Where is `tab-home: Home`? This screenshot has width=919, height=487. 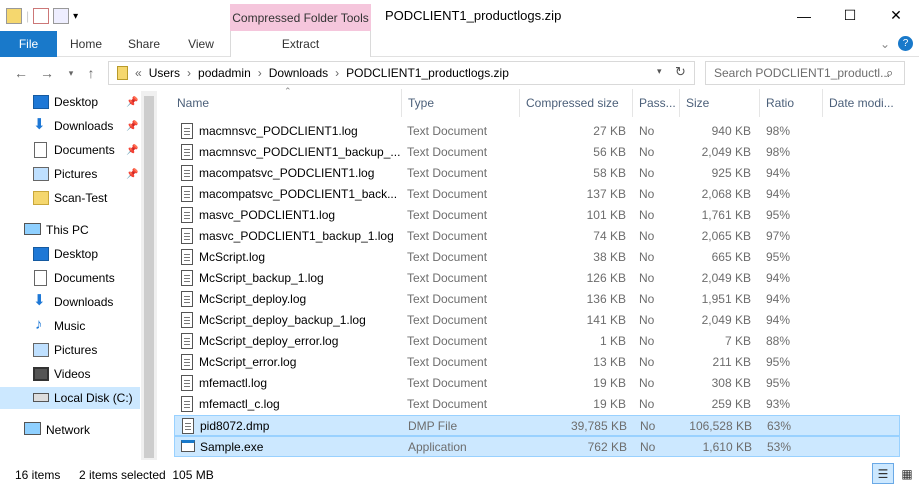
tab-home: Home is located at coordinates (86, 44).